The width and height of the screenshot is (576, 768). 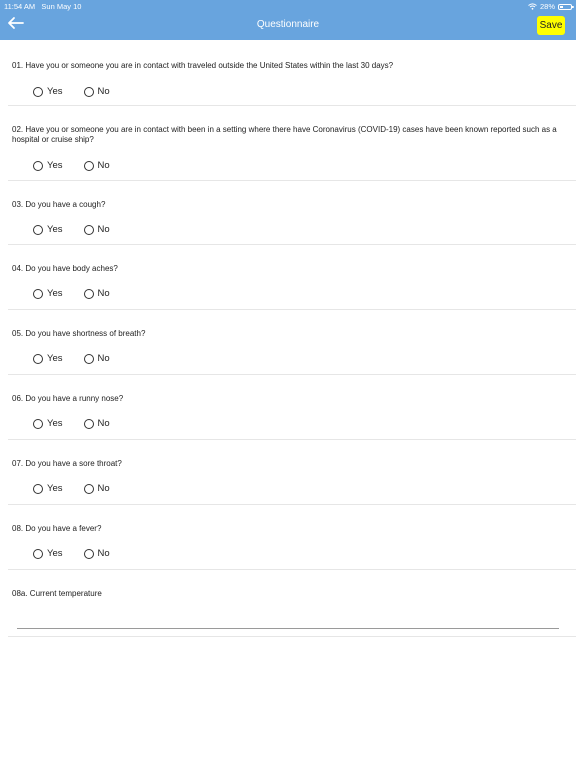 I want to click on wifi-icon, so click(x=532, y=6).